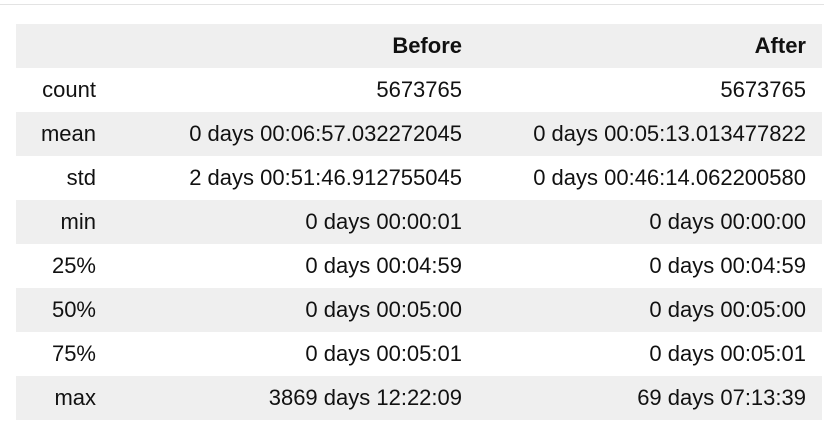 This screenshot has height=422, width=824. What do you see at coordinates (64, 134) in the screenshot?
I see `row-label: mean` at bounding box center [64, 134].